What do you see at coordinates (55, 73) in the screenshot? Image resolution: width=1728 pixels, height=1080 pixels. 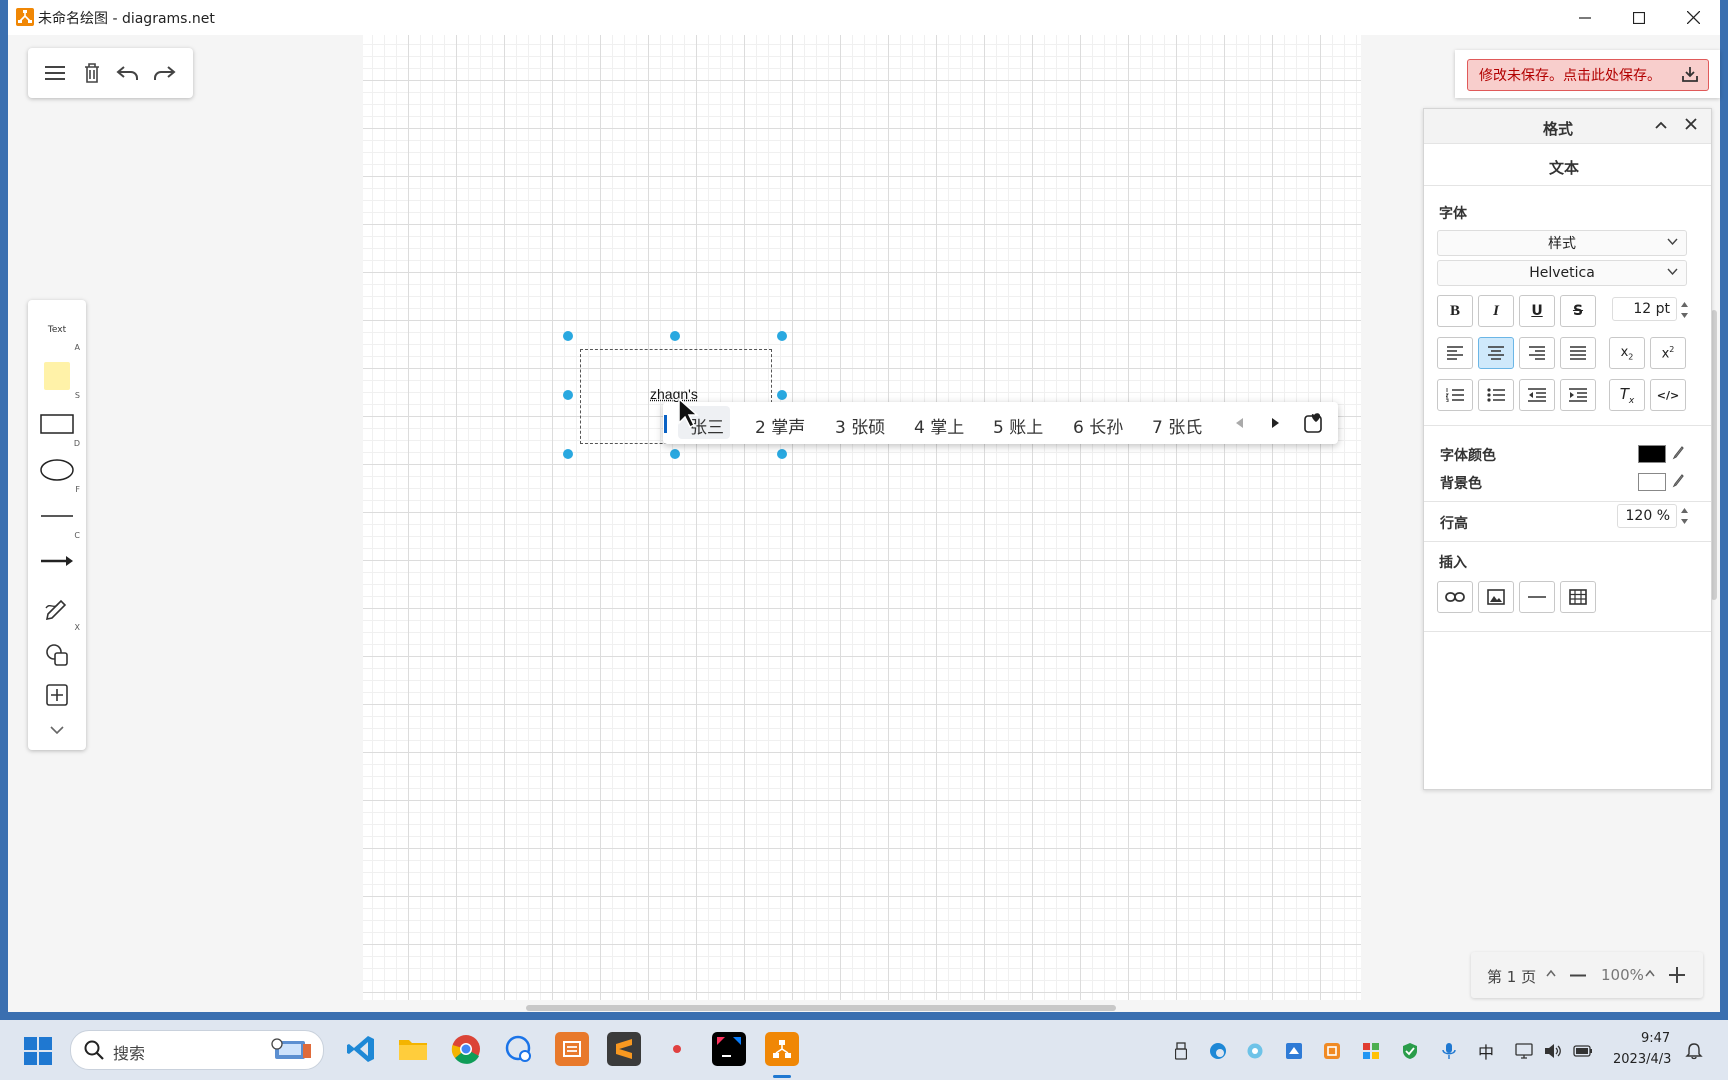 I see `menu-button` at bounding box center [55, 73].